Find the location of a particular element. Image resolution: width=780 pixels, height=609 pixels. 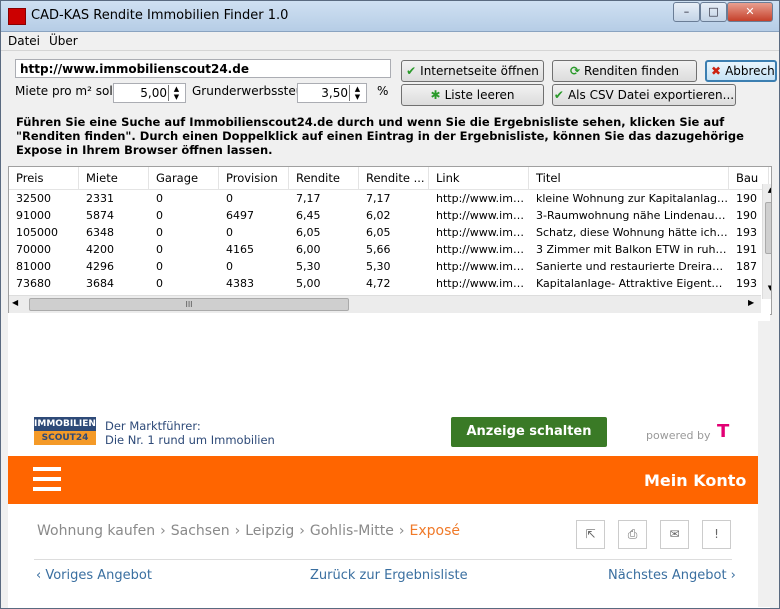

vertical-scroll-thumb is located at coordinates (768, 228).